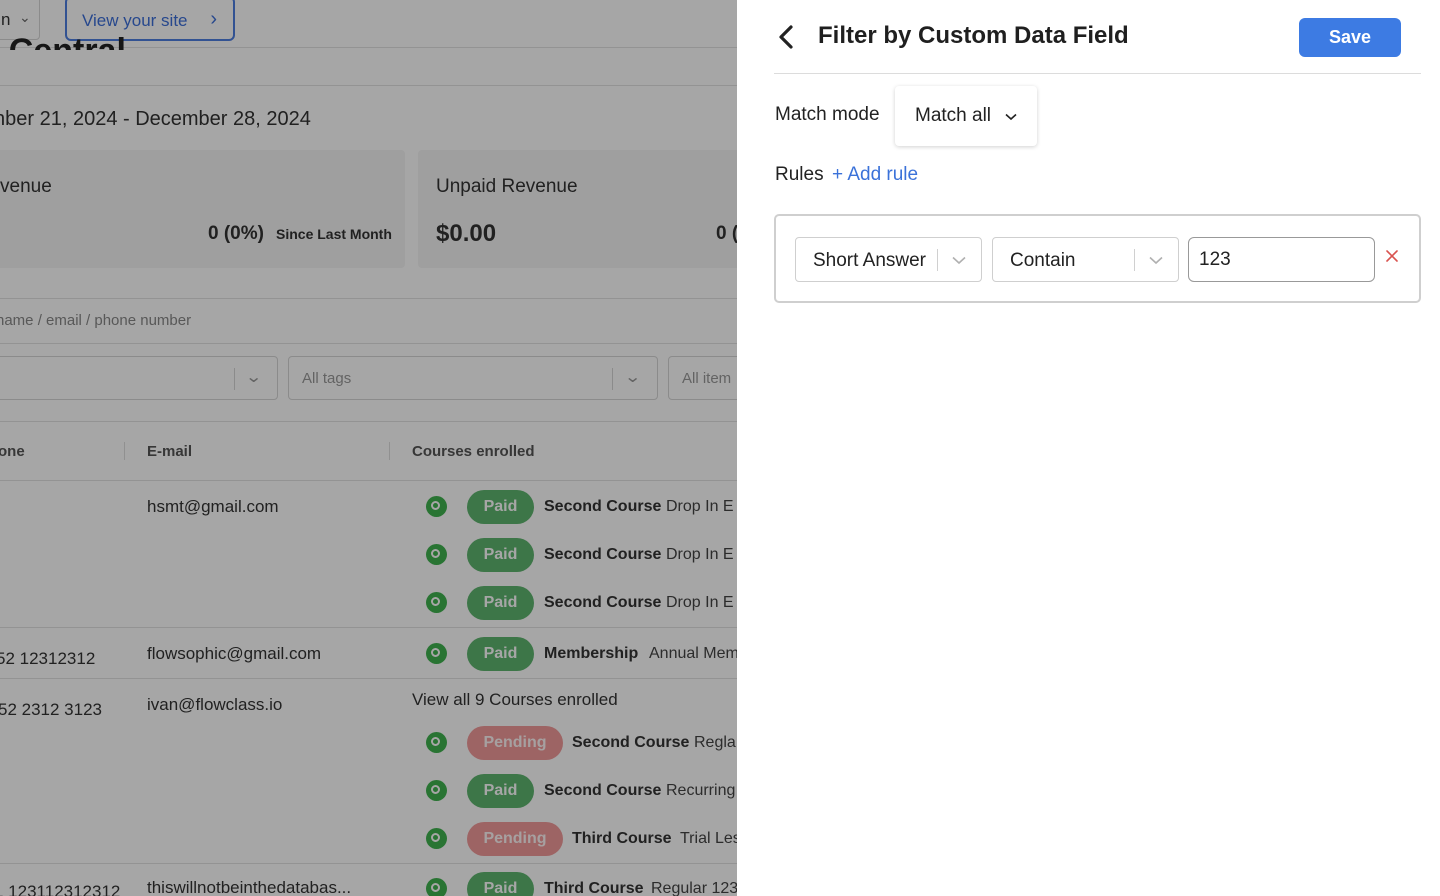  I want to click on rules-label: Rules, so click(799, 174).